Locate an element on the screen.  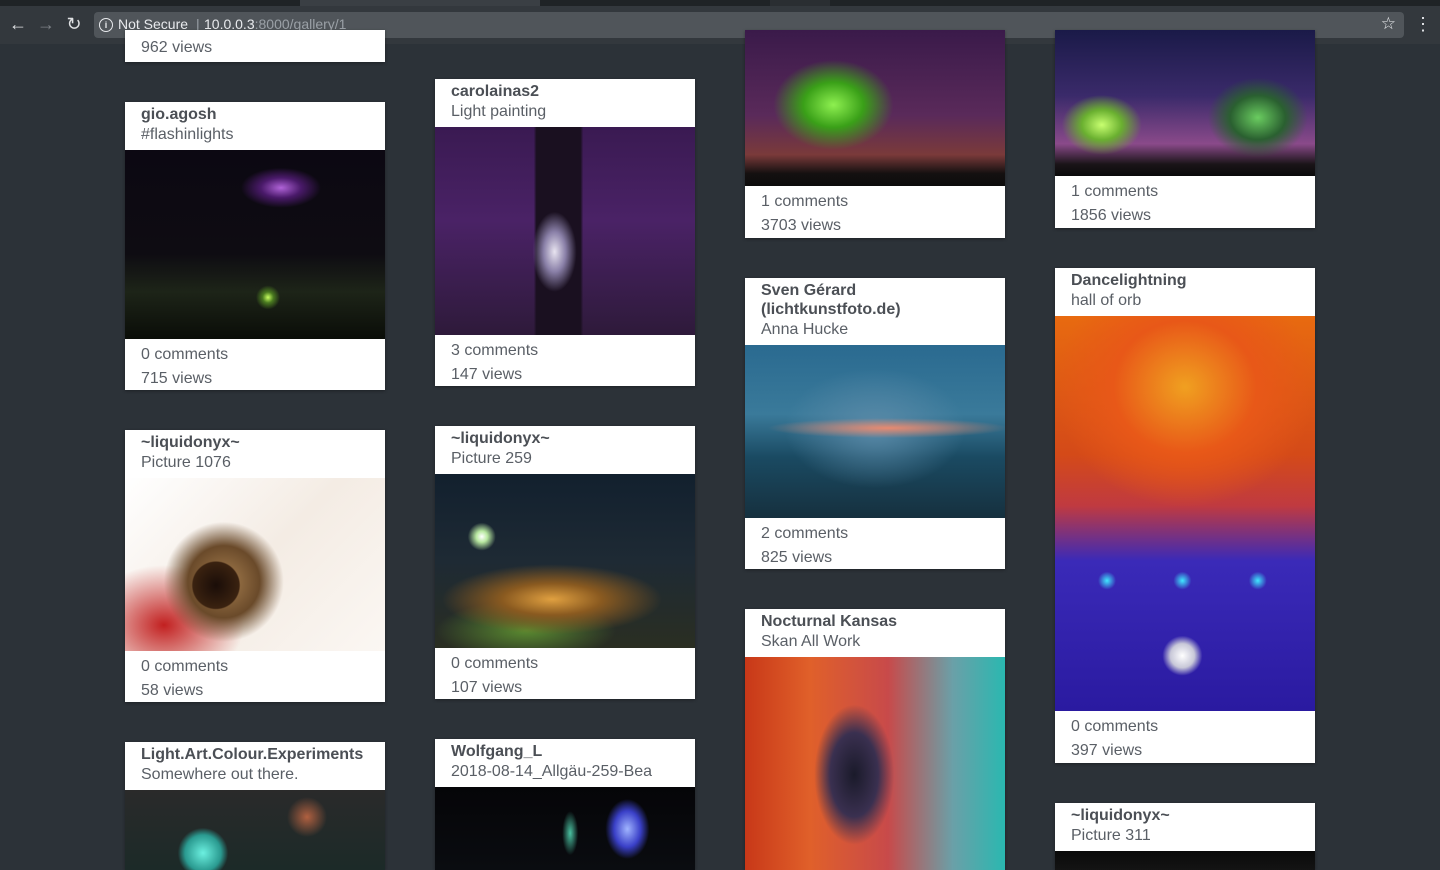
author-name: Nocturnal Kansas is located at coordinates (875, 621).